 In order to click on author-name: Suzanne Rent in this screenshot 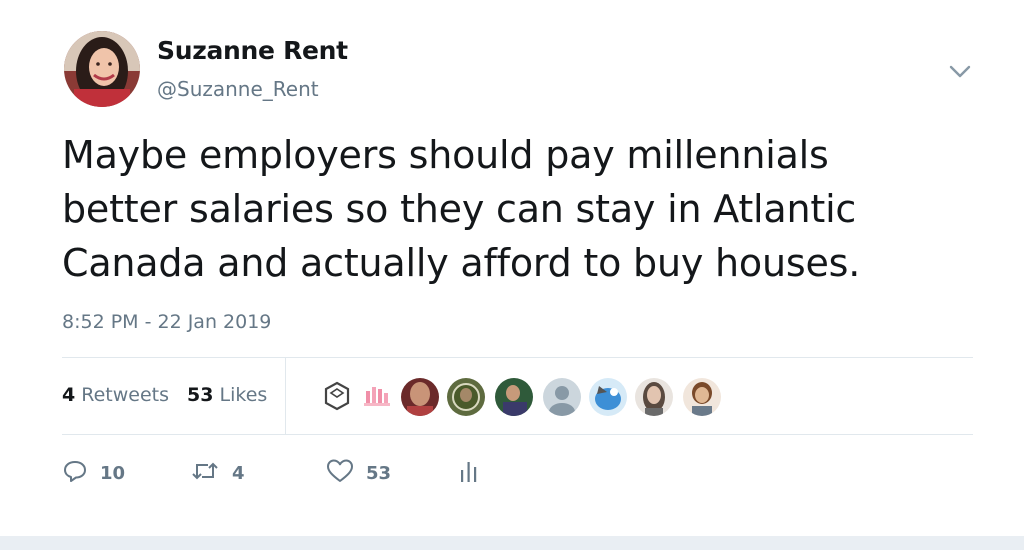, I will do `click(252, 50)`.